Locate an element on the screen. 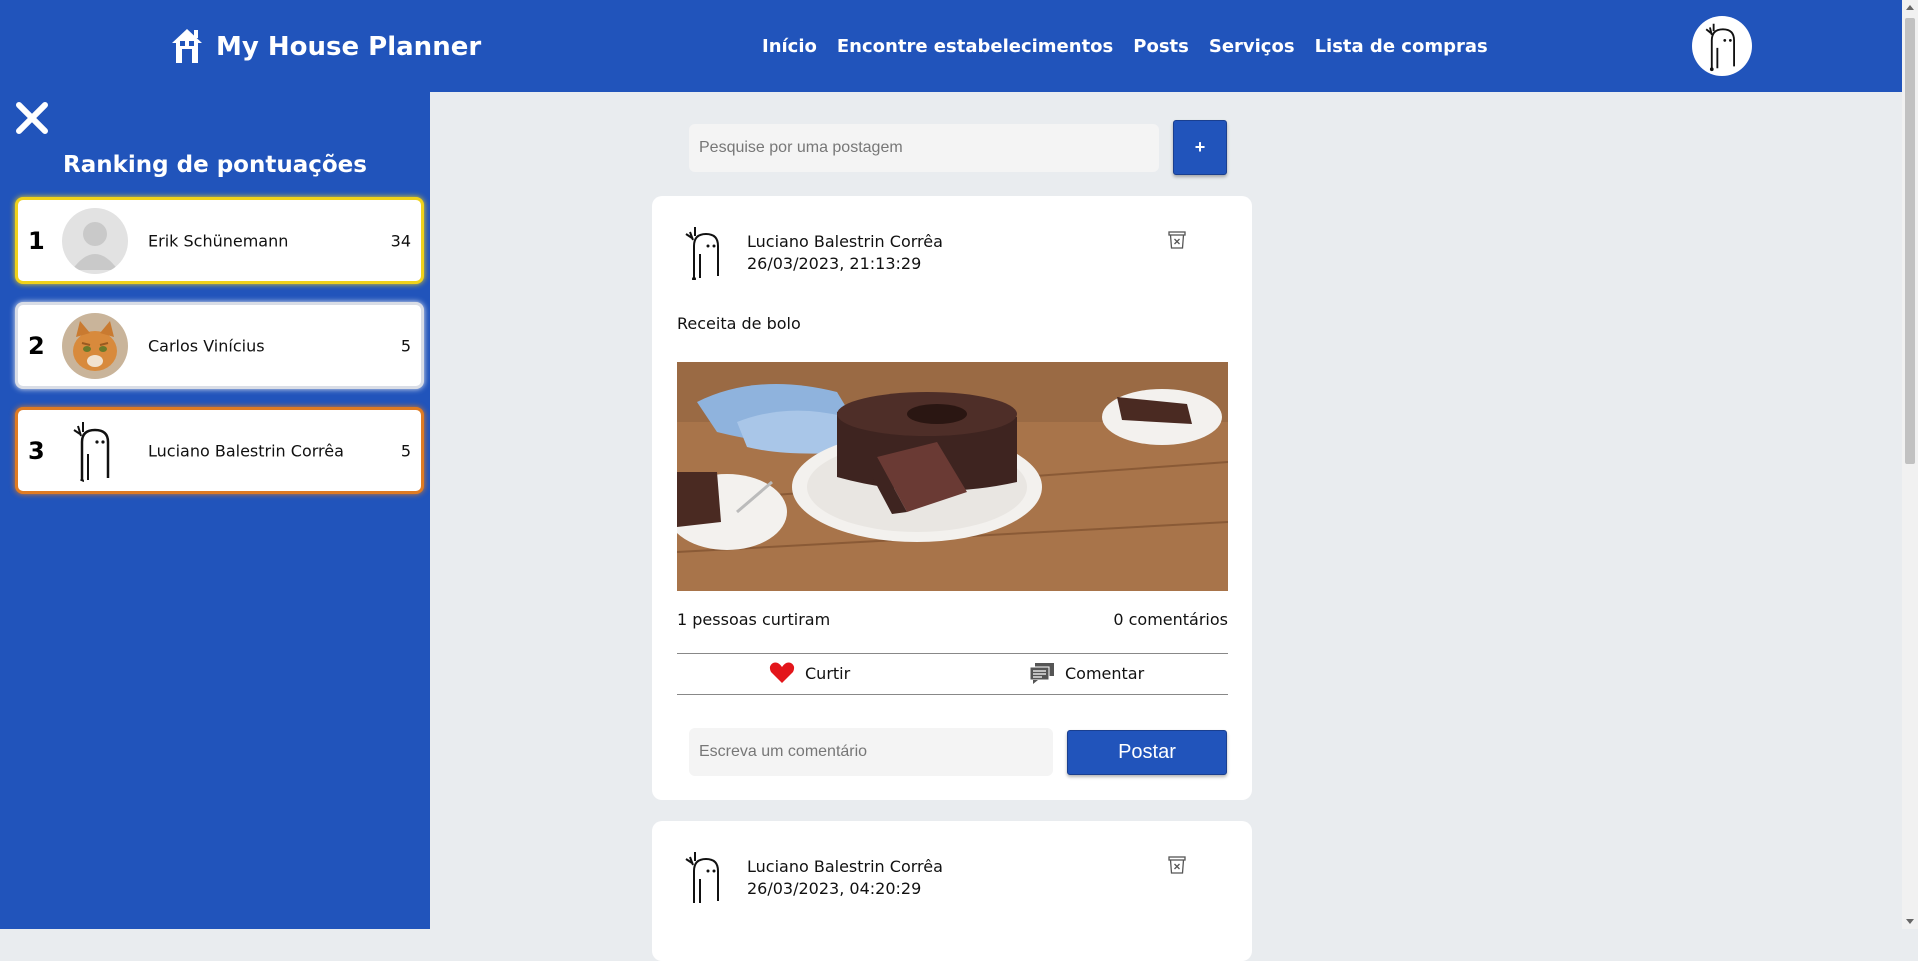  heart-icon is located at coordinates (782, 672).